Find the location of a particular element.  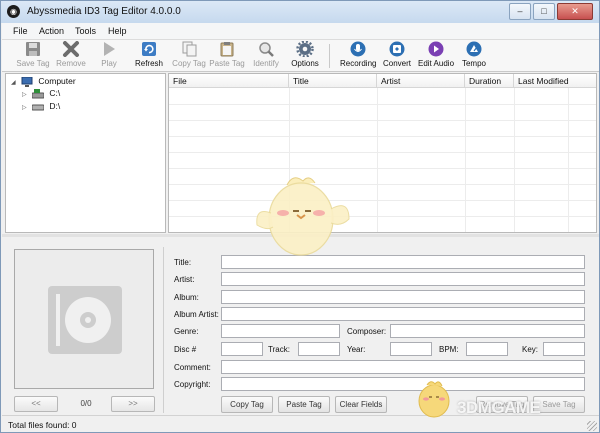

convert-toolbar-button: Convert is located at coordinates (397, 56).